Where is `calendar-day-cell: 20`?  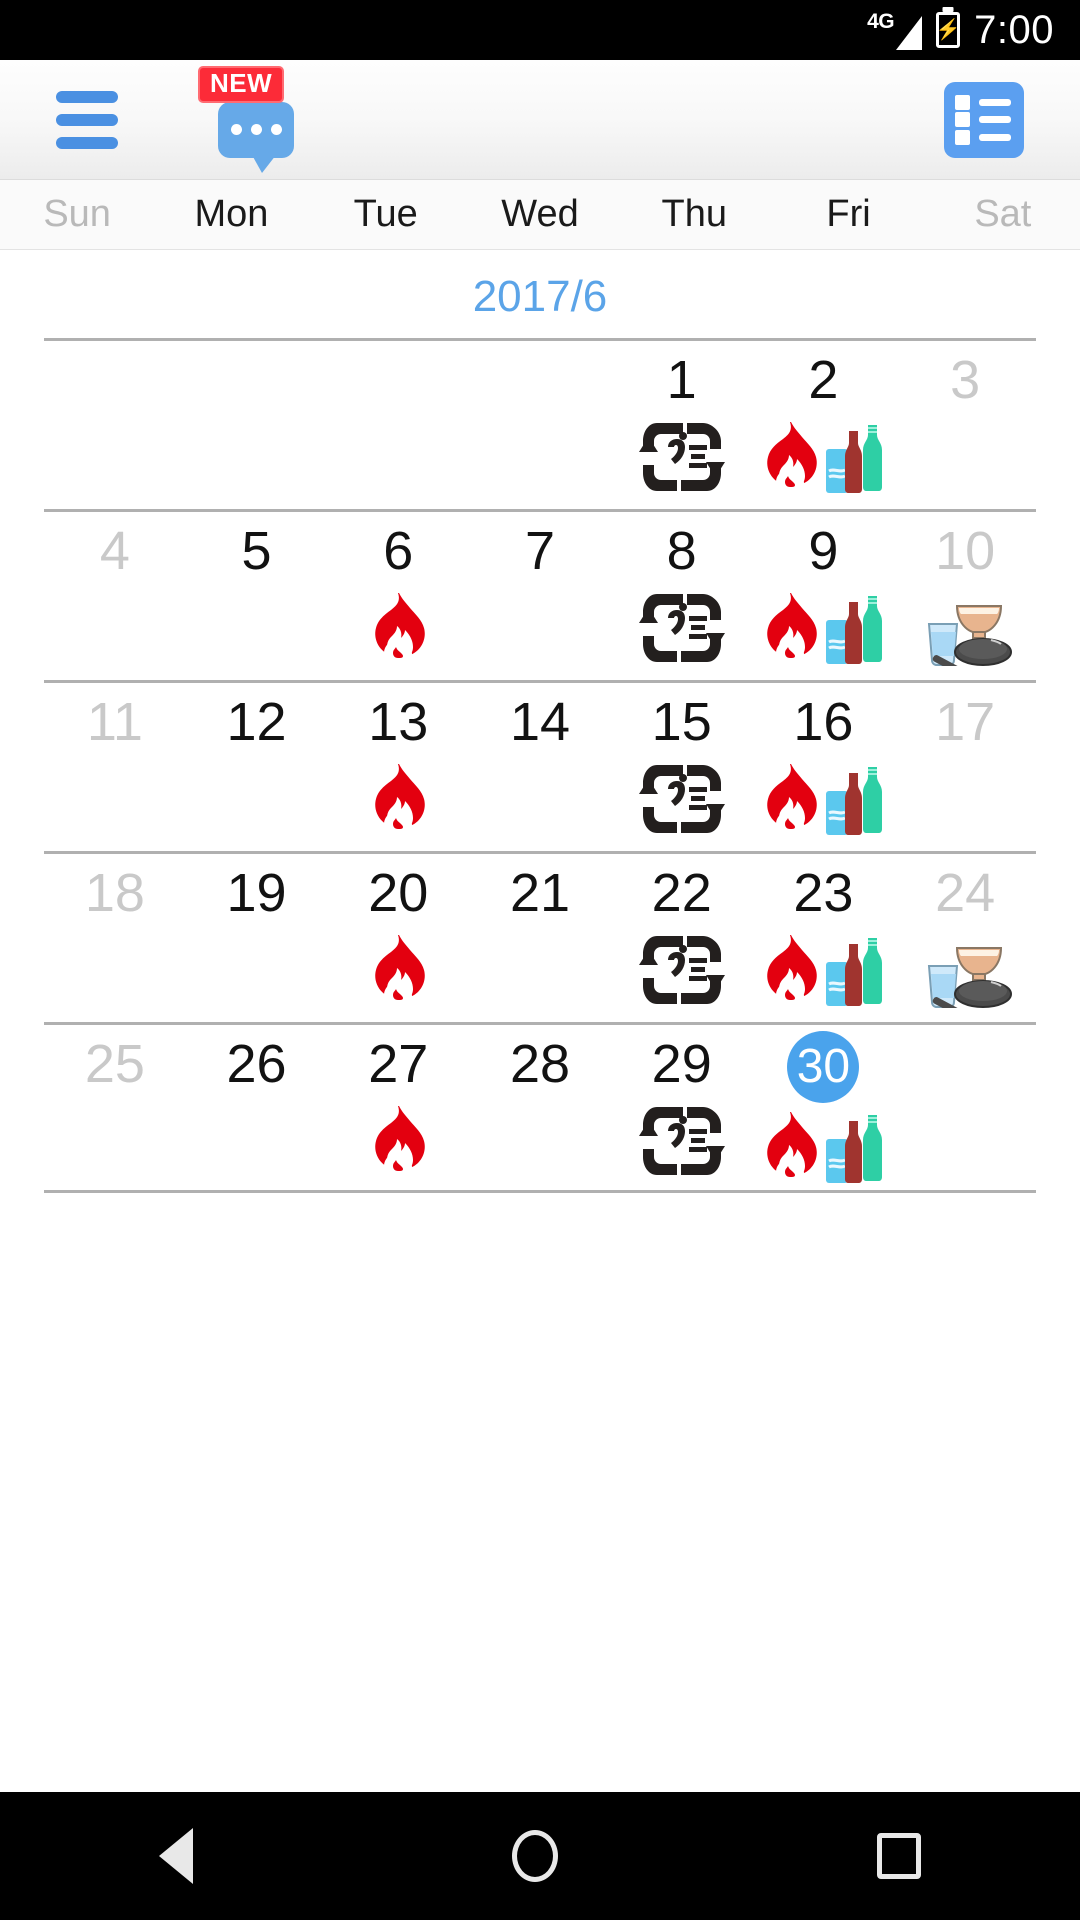 calendar-day-cell: 20 is located at coordinates (398, 941).